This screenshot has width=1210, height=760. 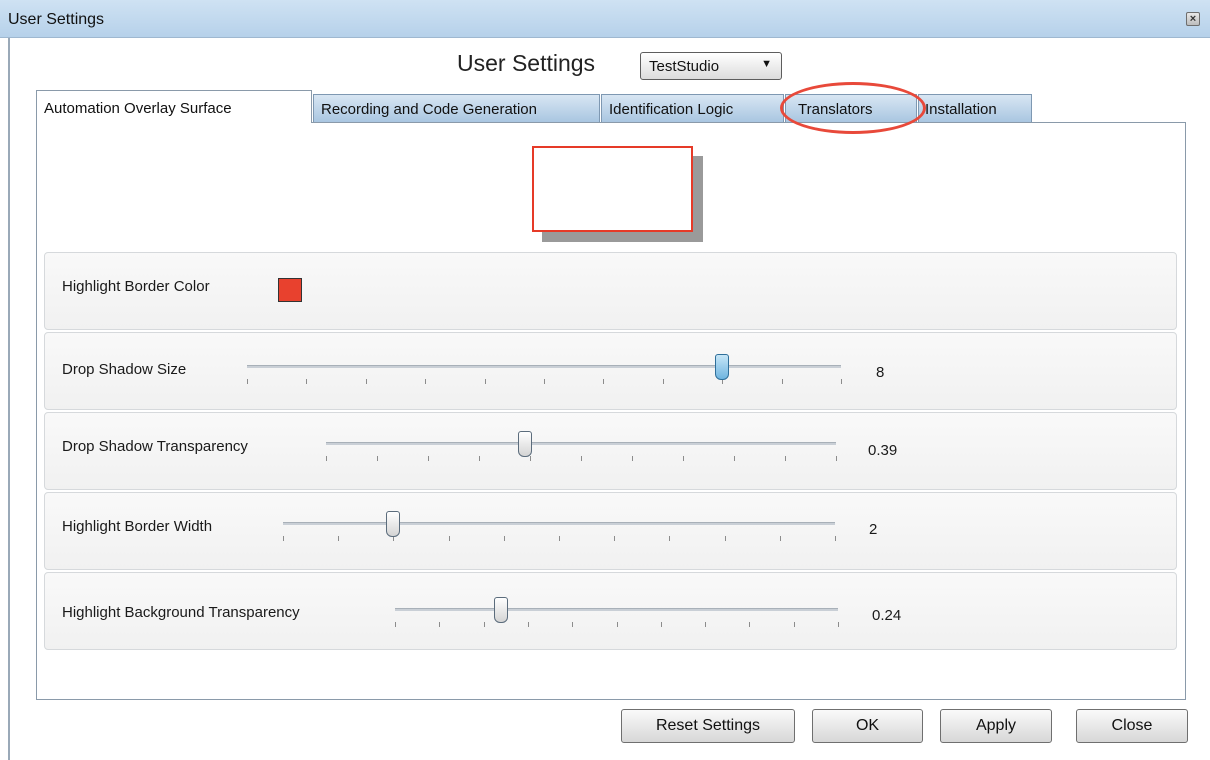 I want to click on tab-label: Installation, so click(x=961, y=109).